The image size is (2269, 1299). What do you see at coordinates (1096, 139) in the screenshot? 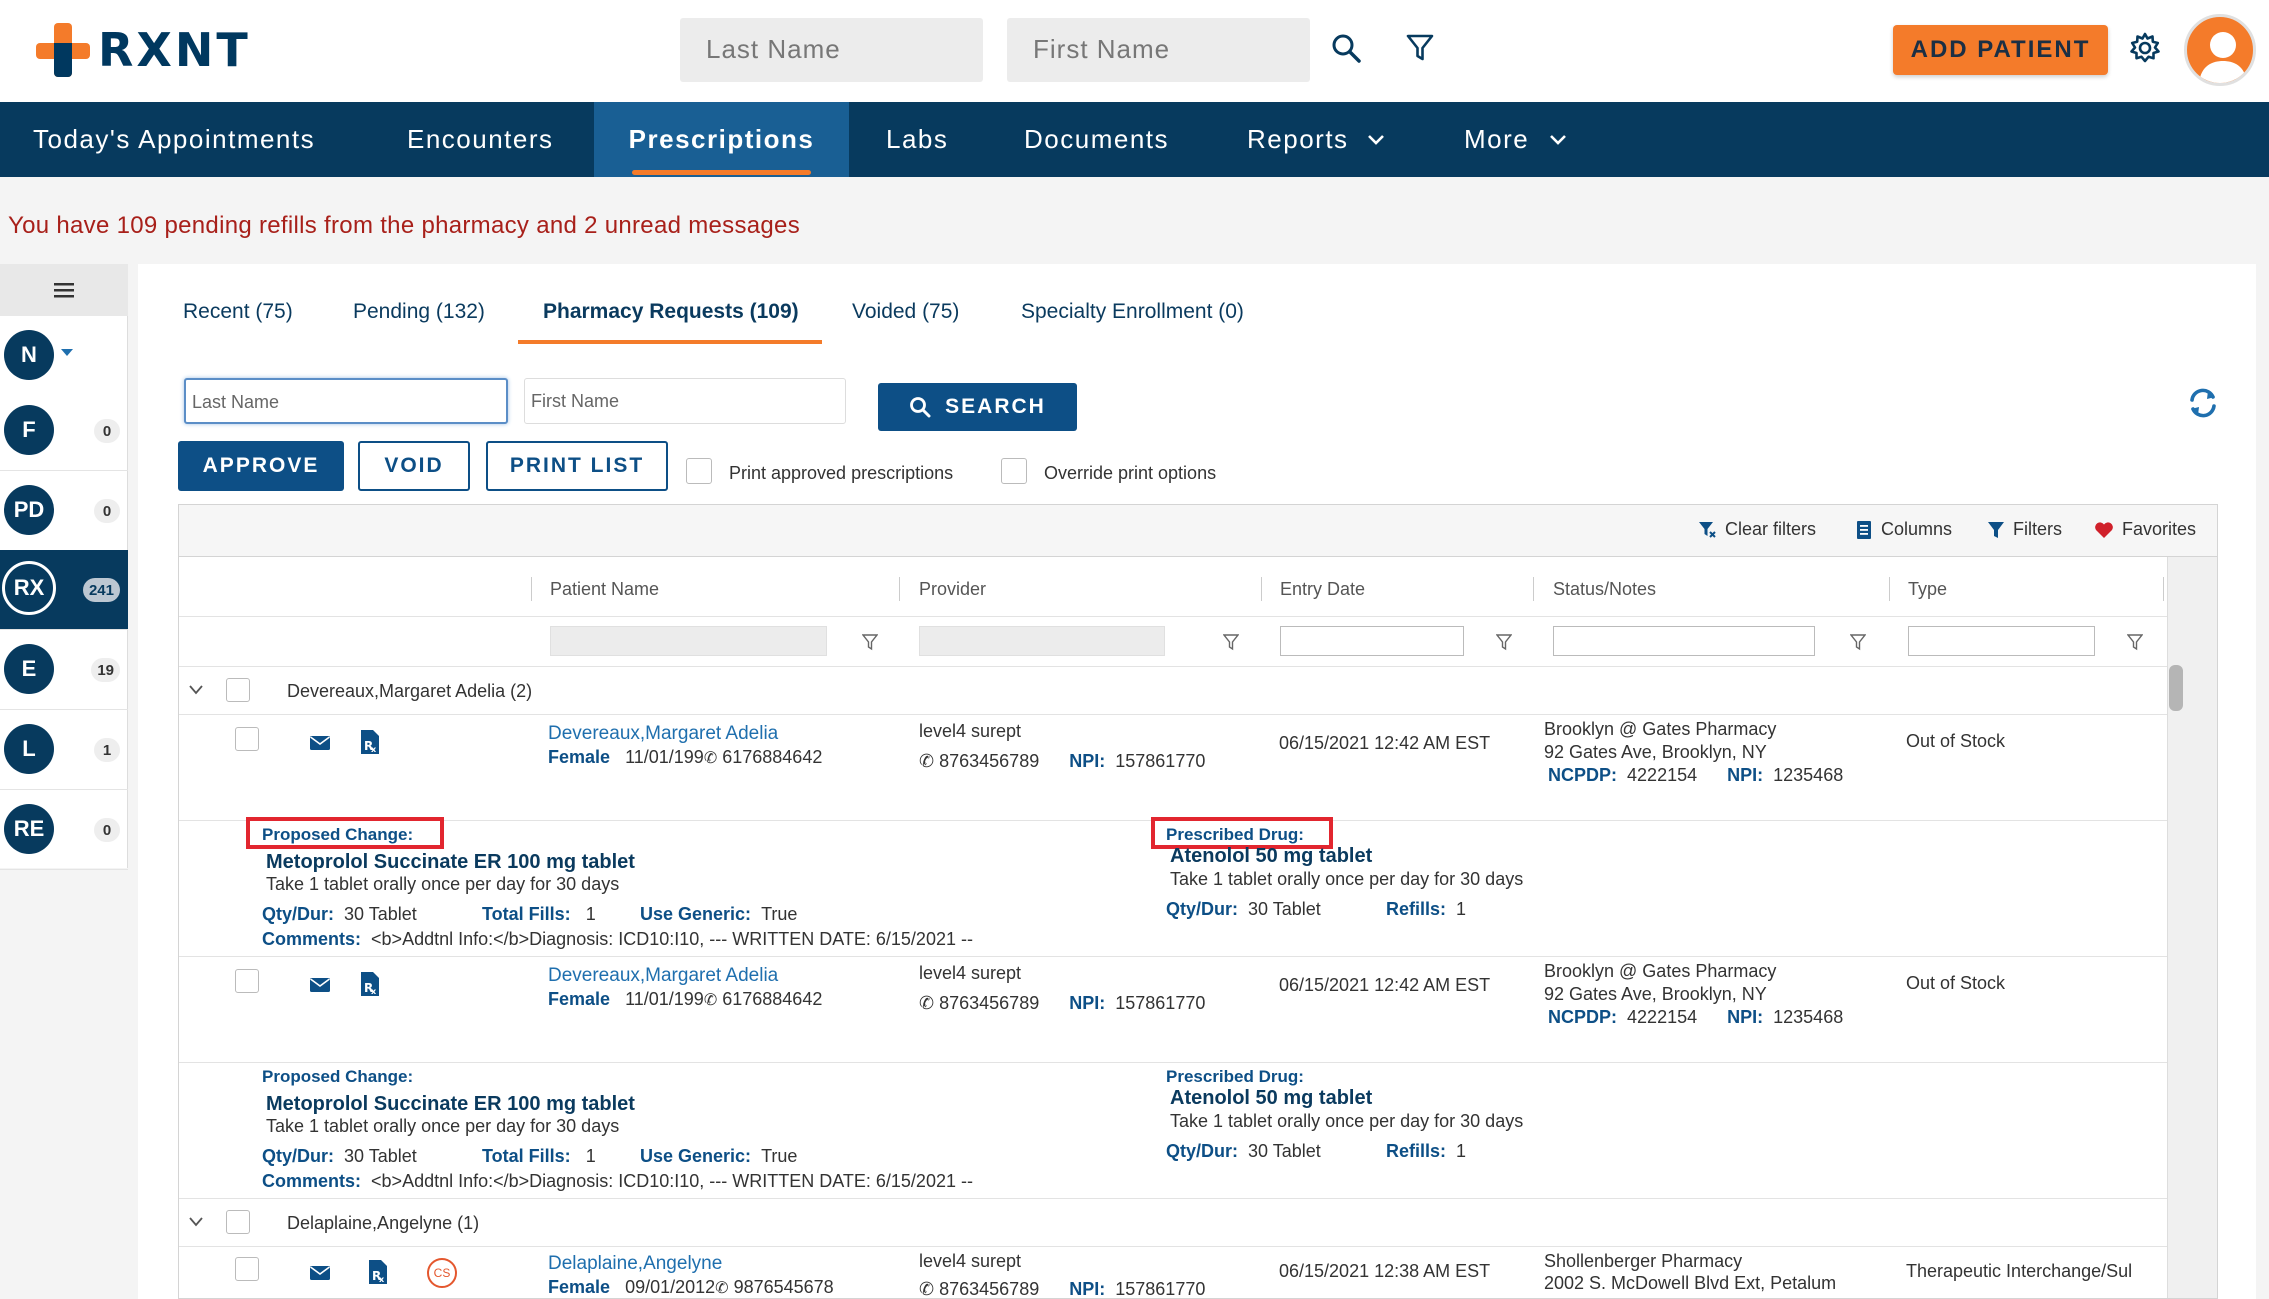
I see `nav-documents: Documents` at bounding box center [1096, 139].